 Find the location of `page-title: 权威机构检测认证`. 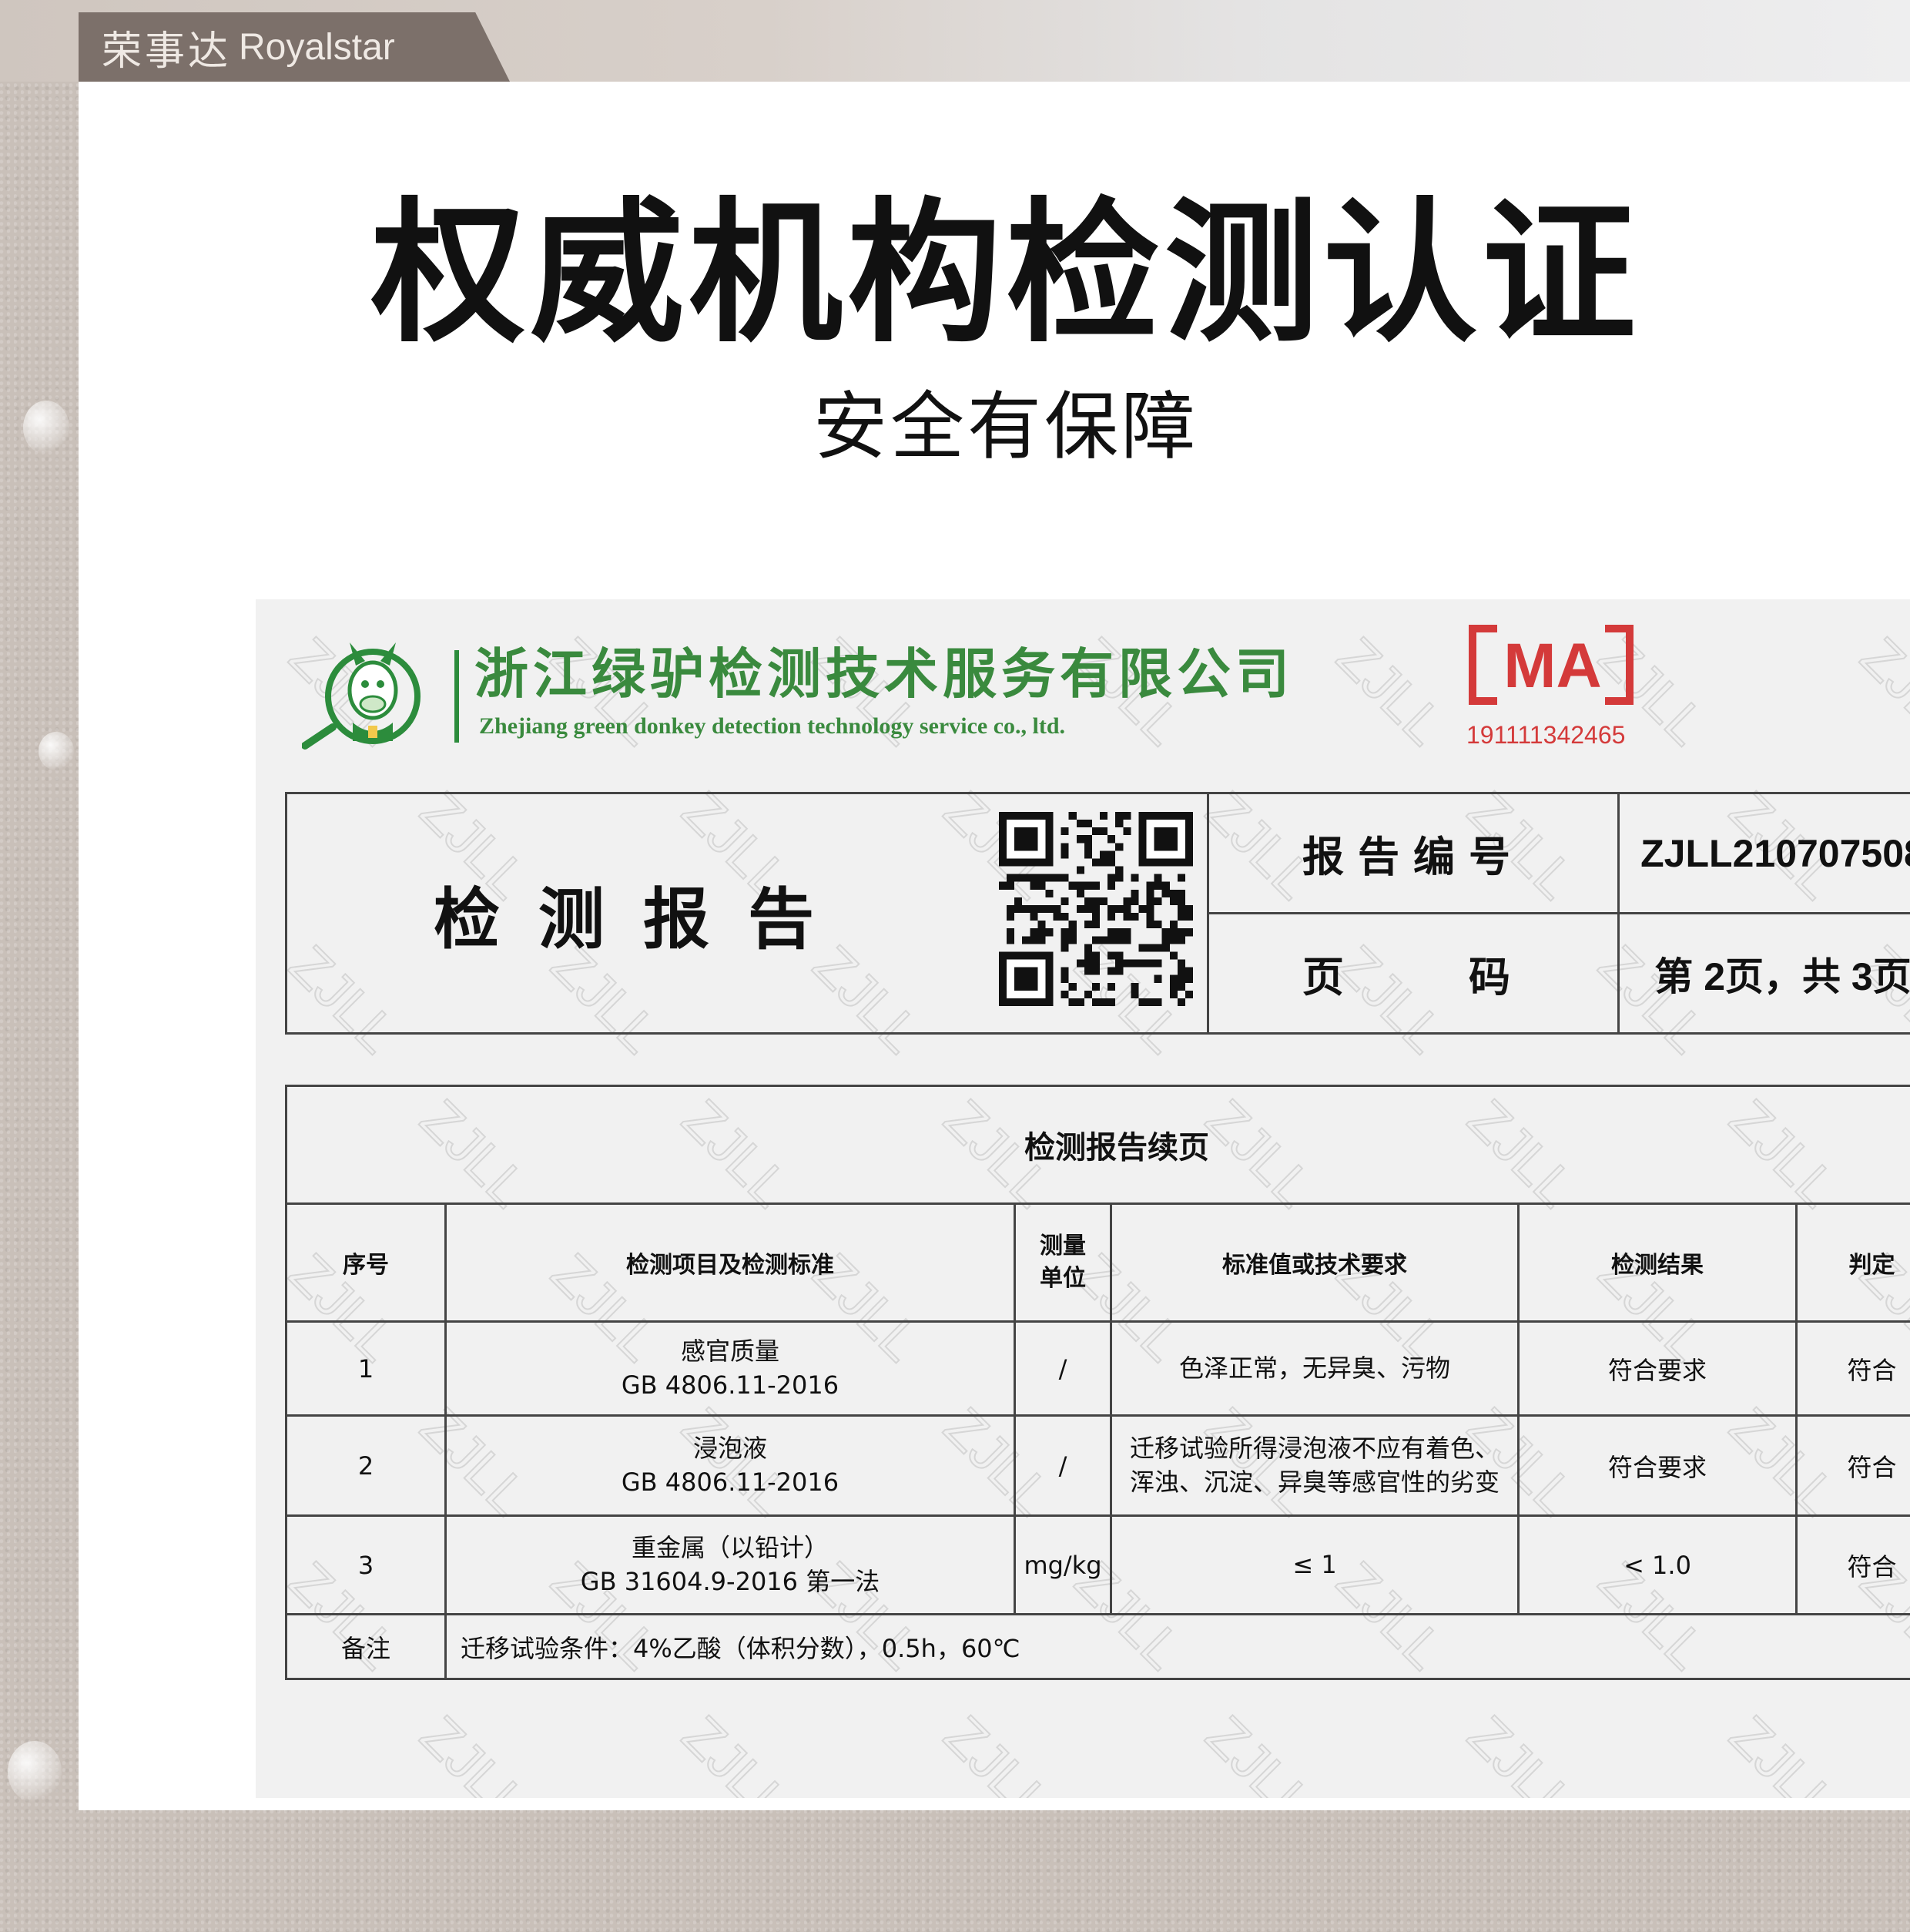

page-title: 权威机构检测认证 is located at coordinates (1005, 274).